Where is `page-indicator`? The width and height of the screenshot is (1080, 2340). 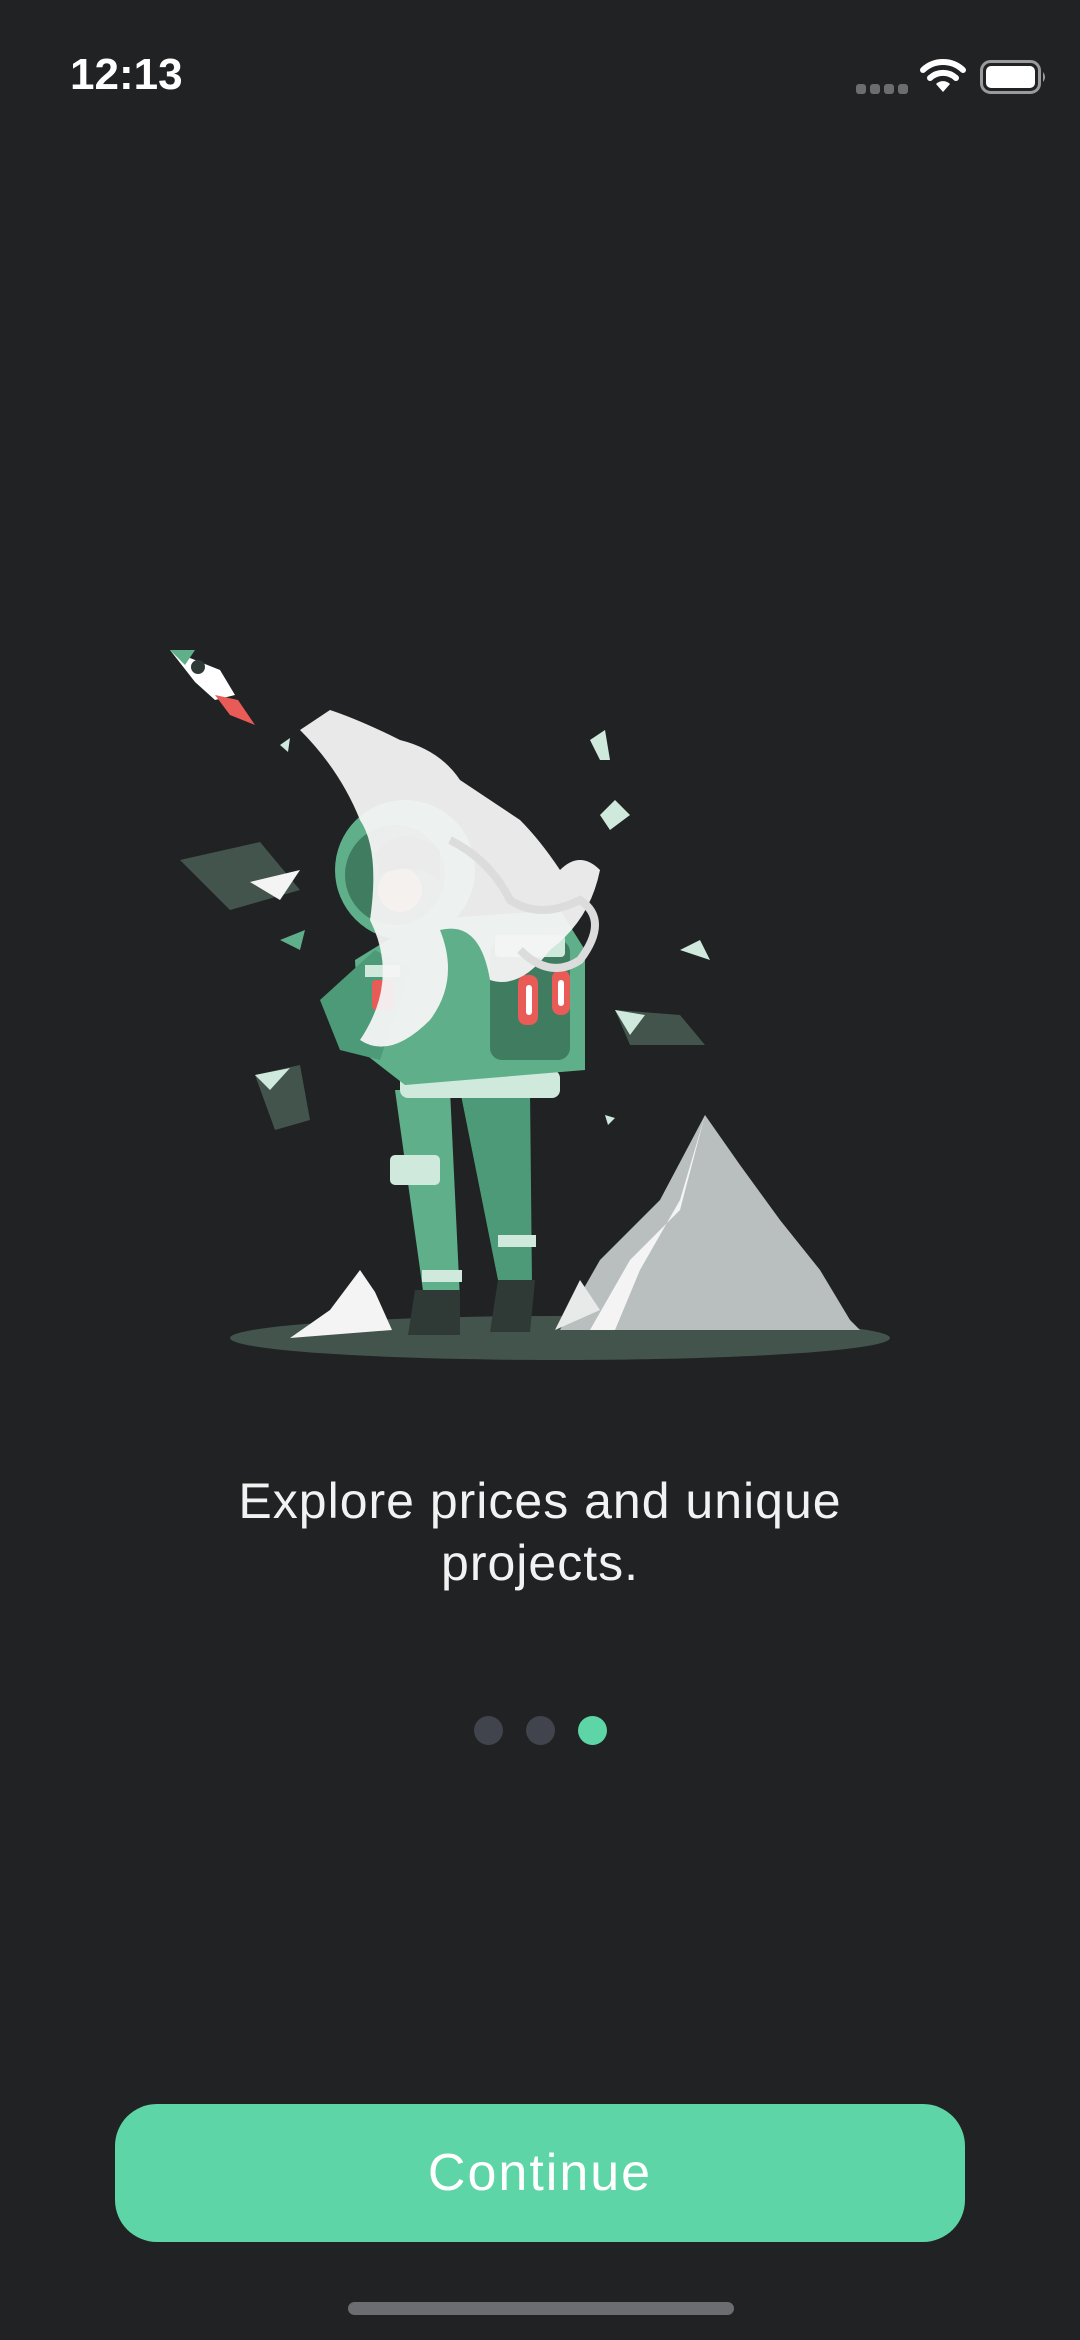 page-indicator is located at coordinates (540, 1731).